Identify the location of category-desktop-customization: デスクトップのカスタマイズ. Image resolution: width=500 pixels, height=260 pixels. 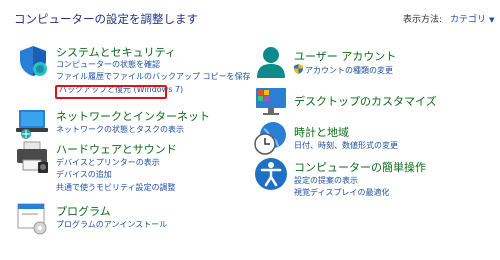
(374, 103).